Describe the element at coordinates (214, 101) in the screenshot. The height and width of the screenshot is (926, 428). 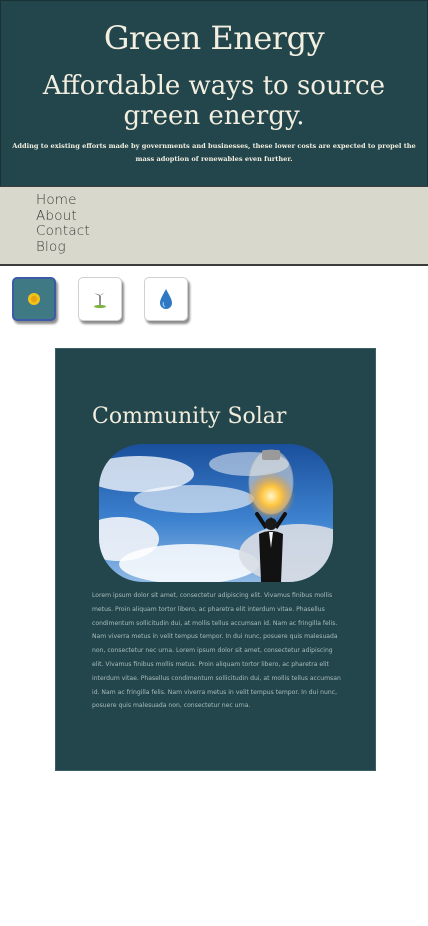
I see `headline: Affordable ways to source green energy.` at that location.